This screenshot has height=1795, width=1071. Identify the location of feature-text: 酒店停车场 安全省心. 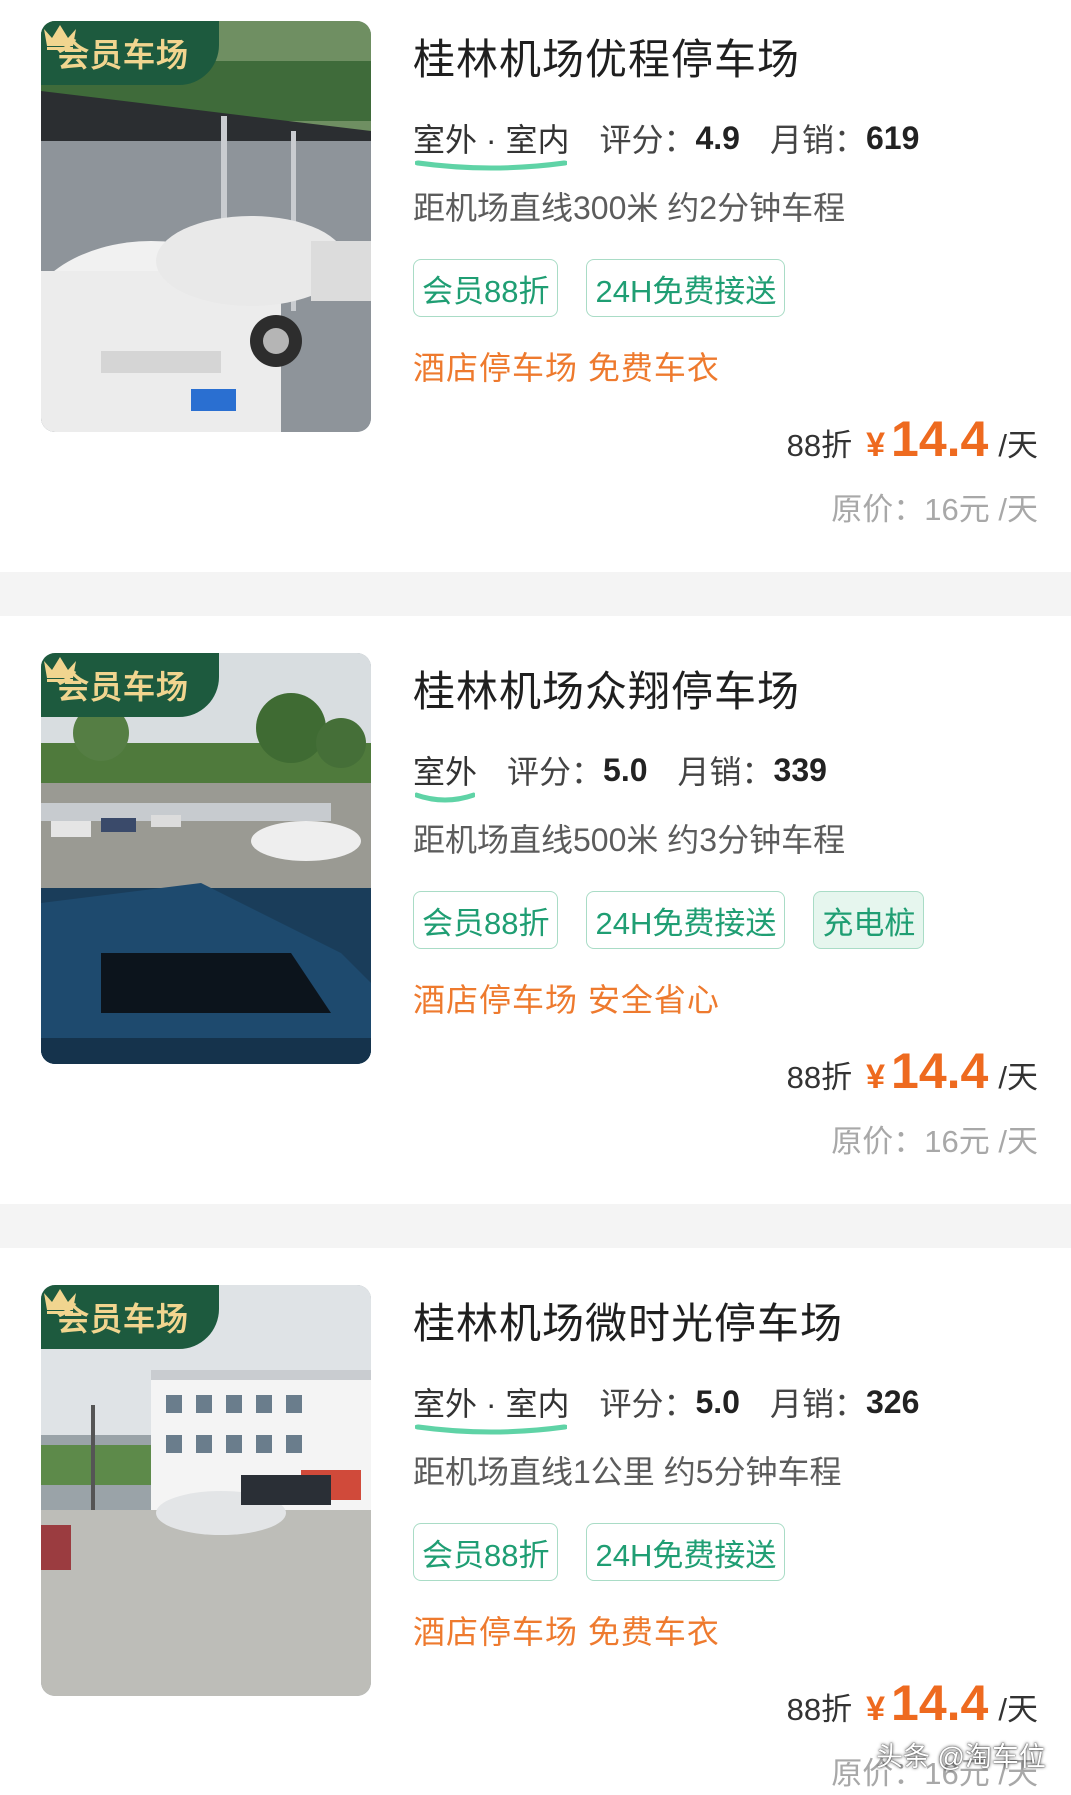
(566, 1000).